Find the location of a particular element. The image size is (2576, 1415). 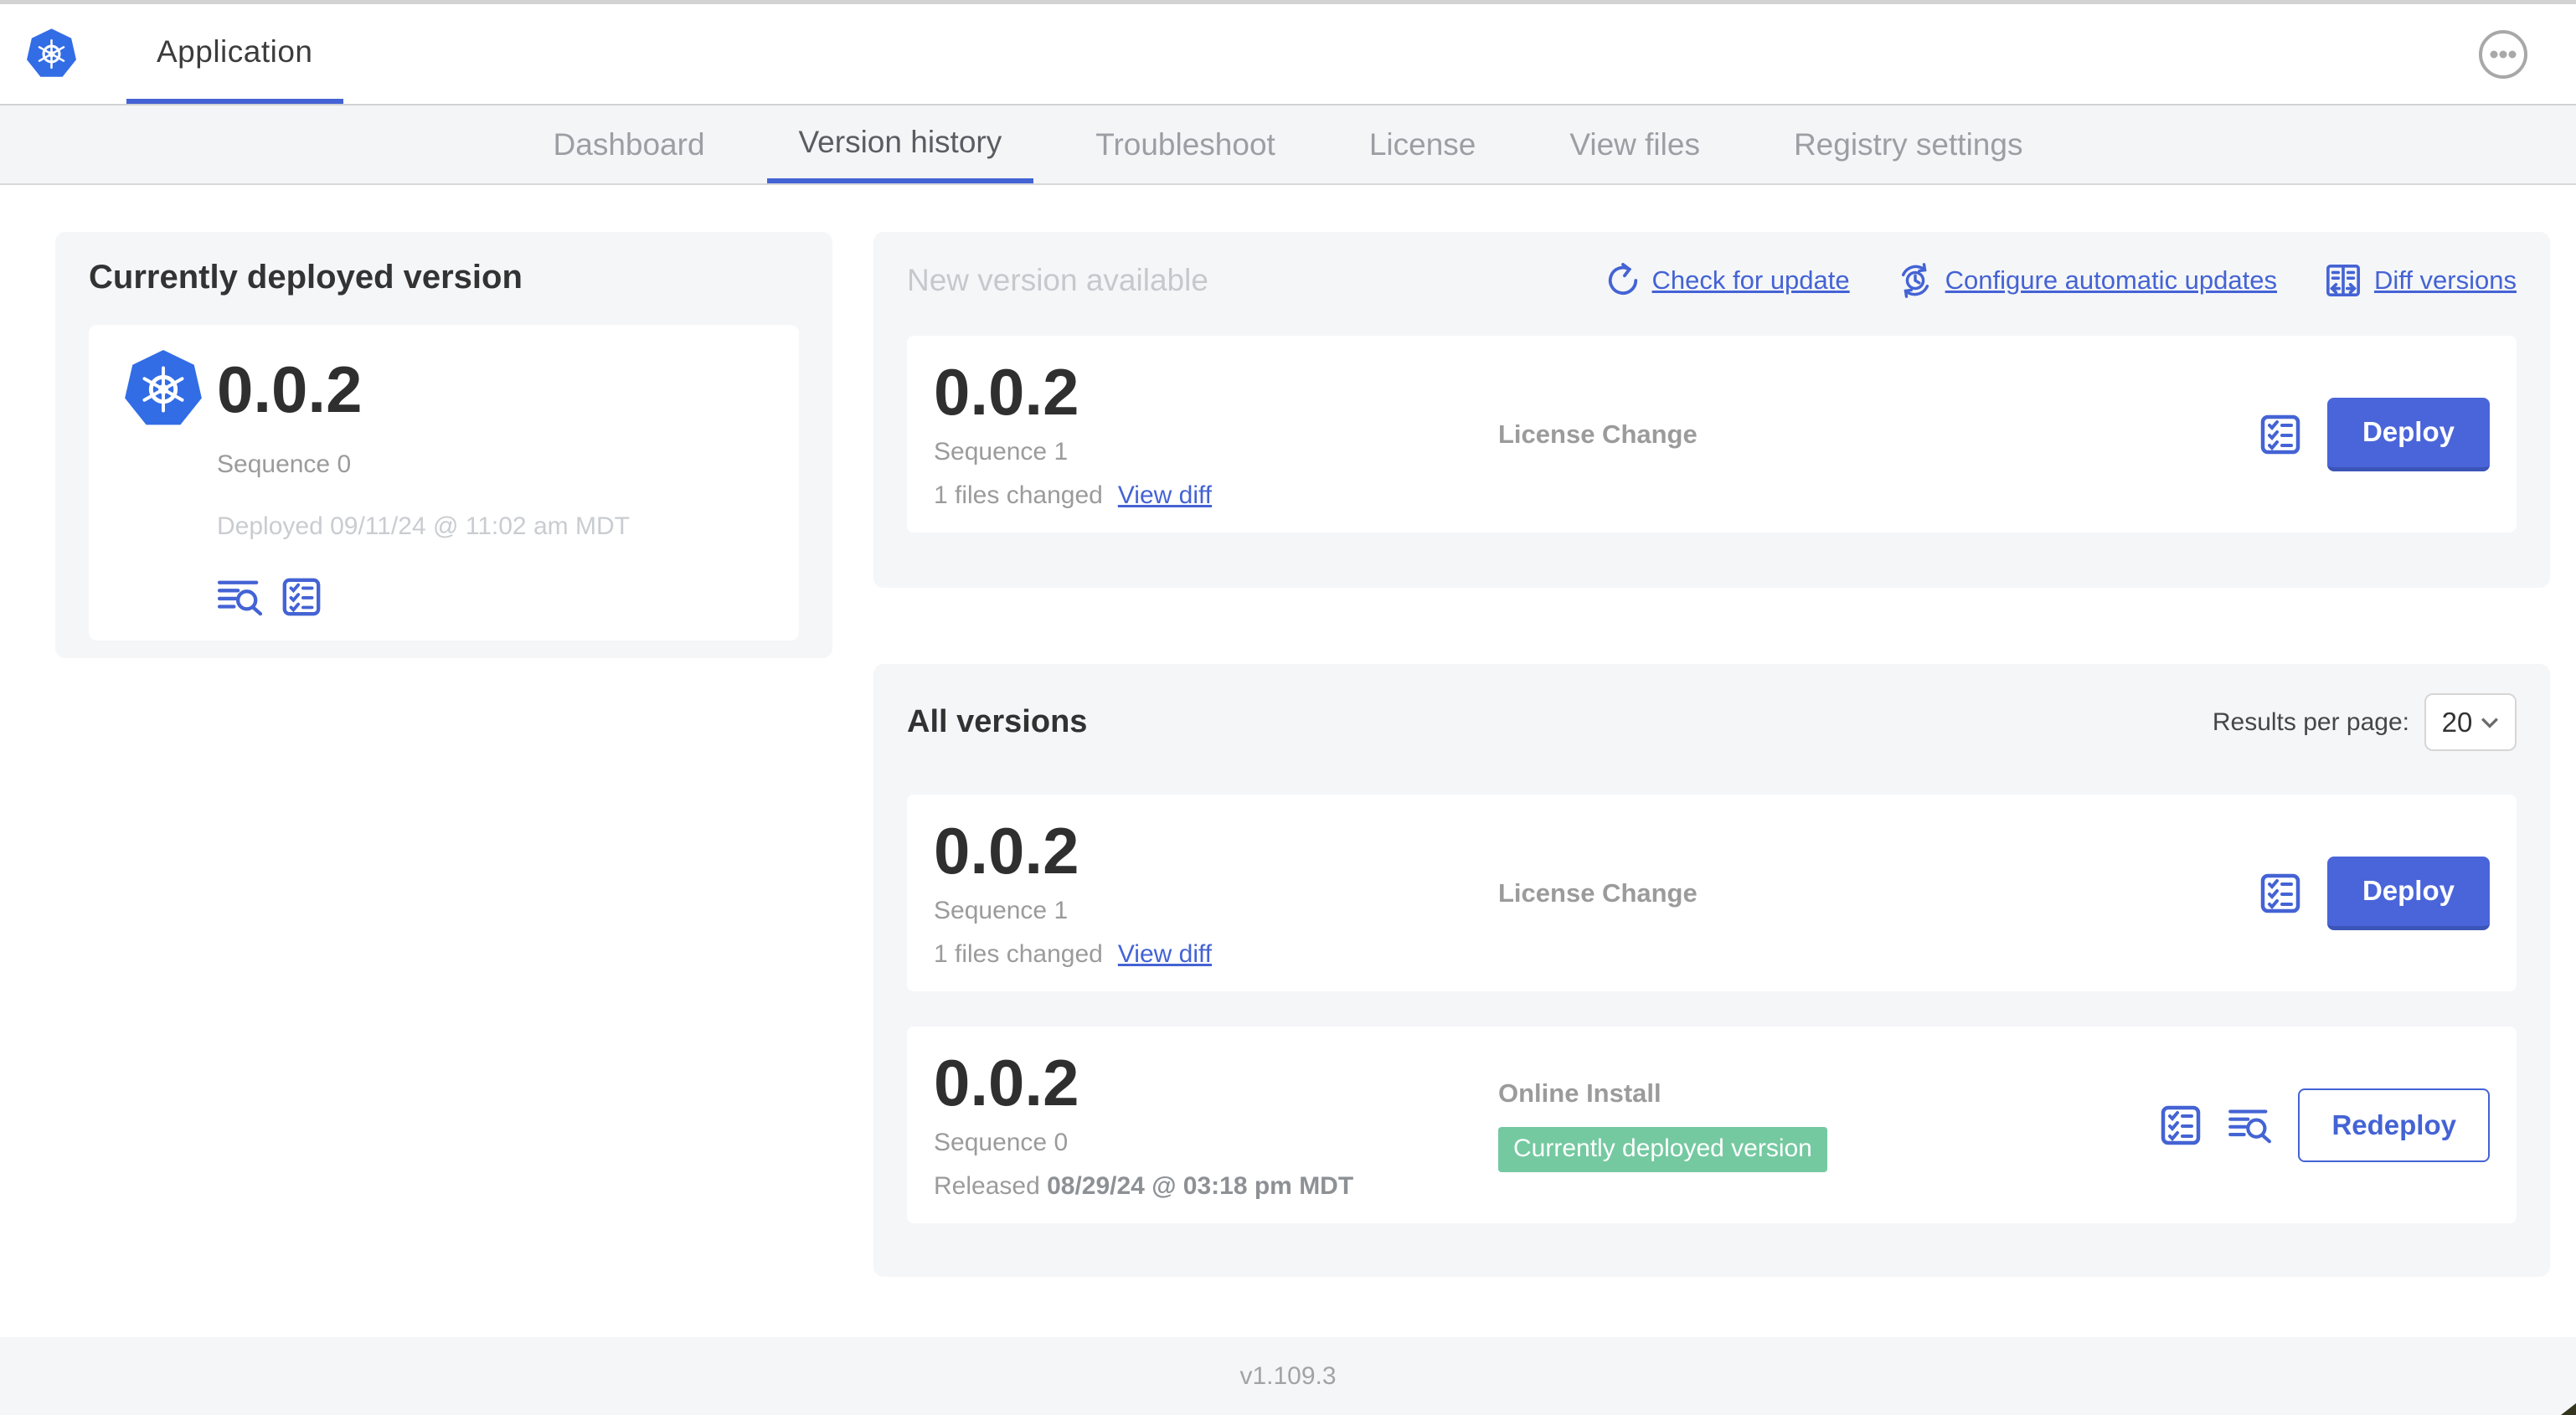

overflow-menu-button is located at coordinates (2503, 54).